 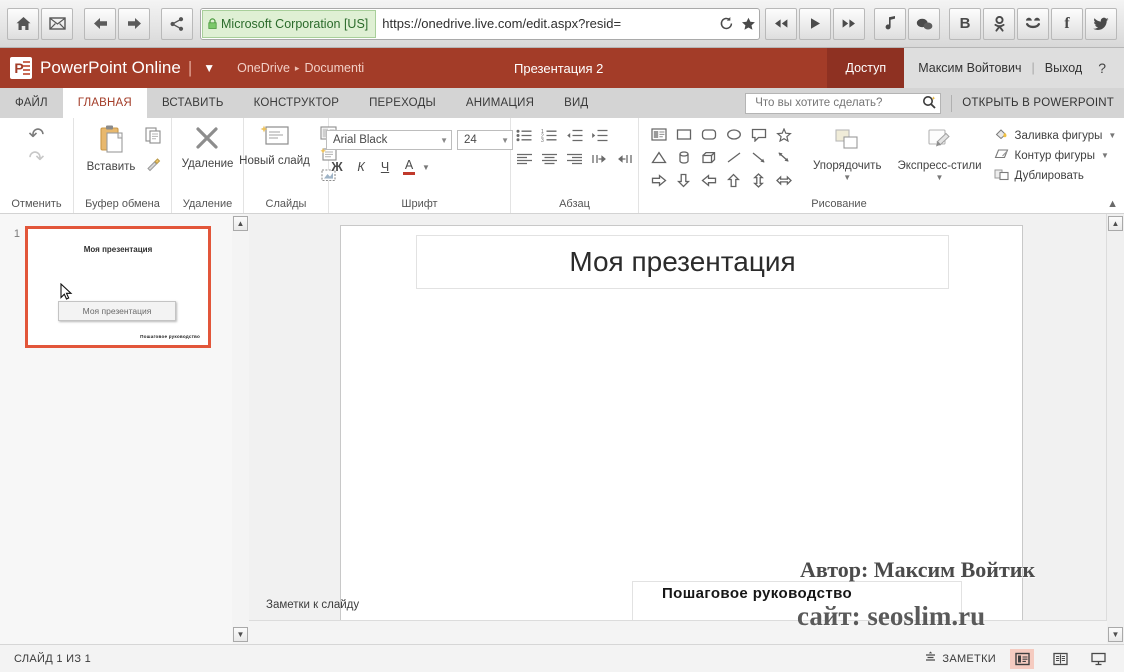 What do you see at coordinates (658, 134) in the screenshot?
I see `text-box-icon` at bounding box center [658, 134].